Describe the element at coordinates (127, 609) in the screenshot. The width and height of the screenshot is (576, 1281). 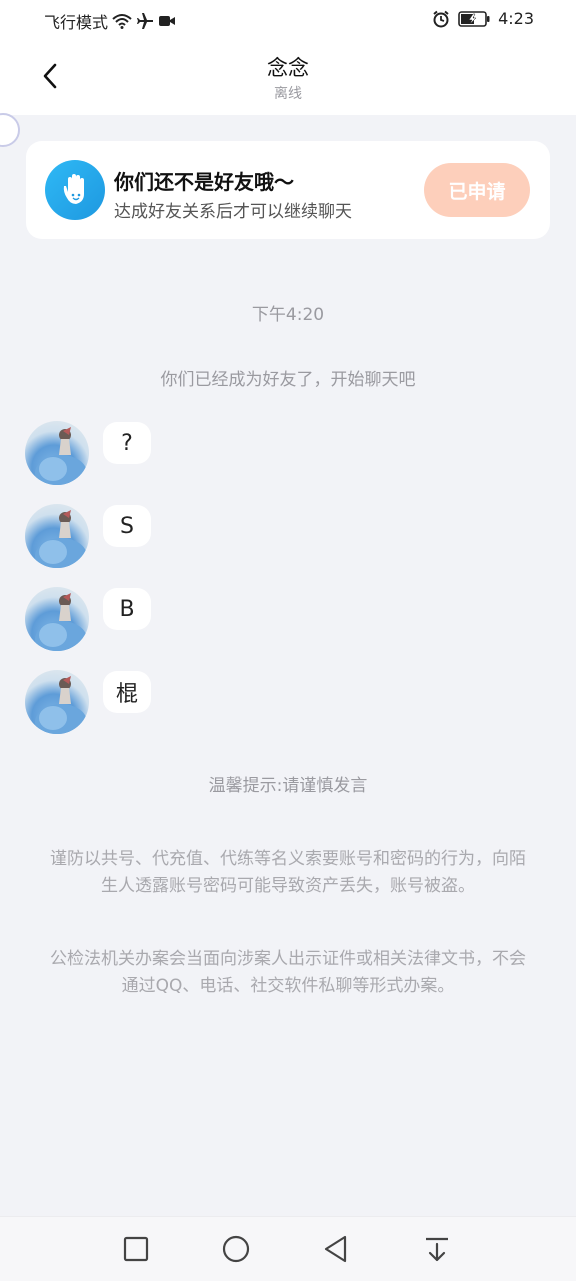
I see `message-bubble: B` at that location.